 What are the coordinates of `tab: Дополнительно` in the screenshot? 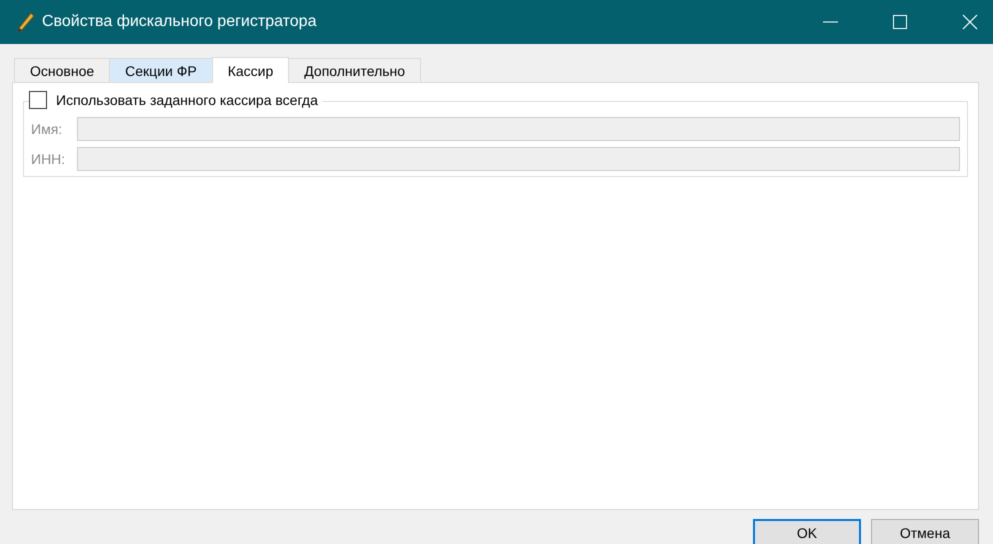 It's located at (355, 70).